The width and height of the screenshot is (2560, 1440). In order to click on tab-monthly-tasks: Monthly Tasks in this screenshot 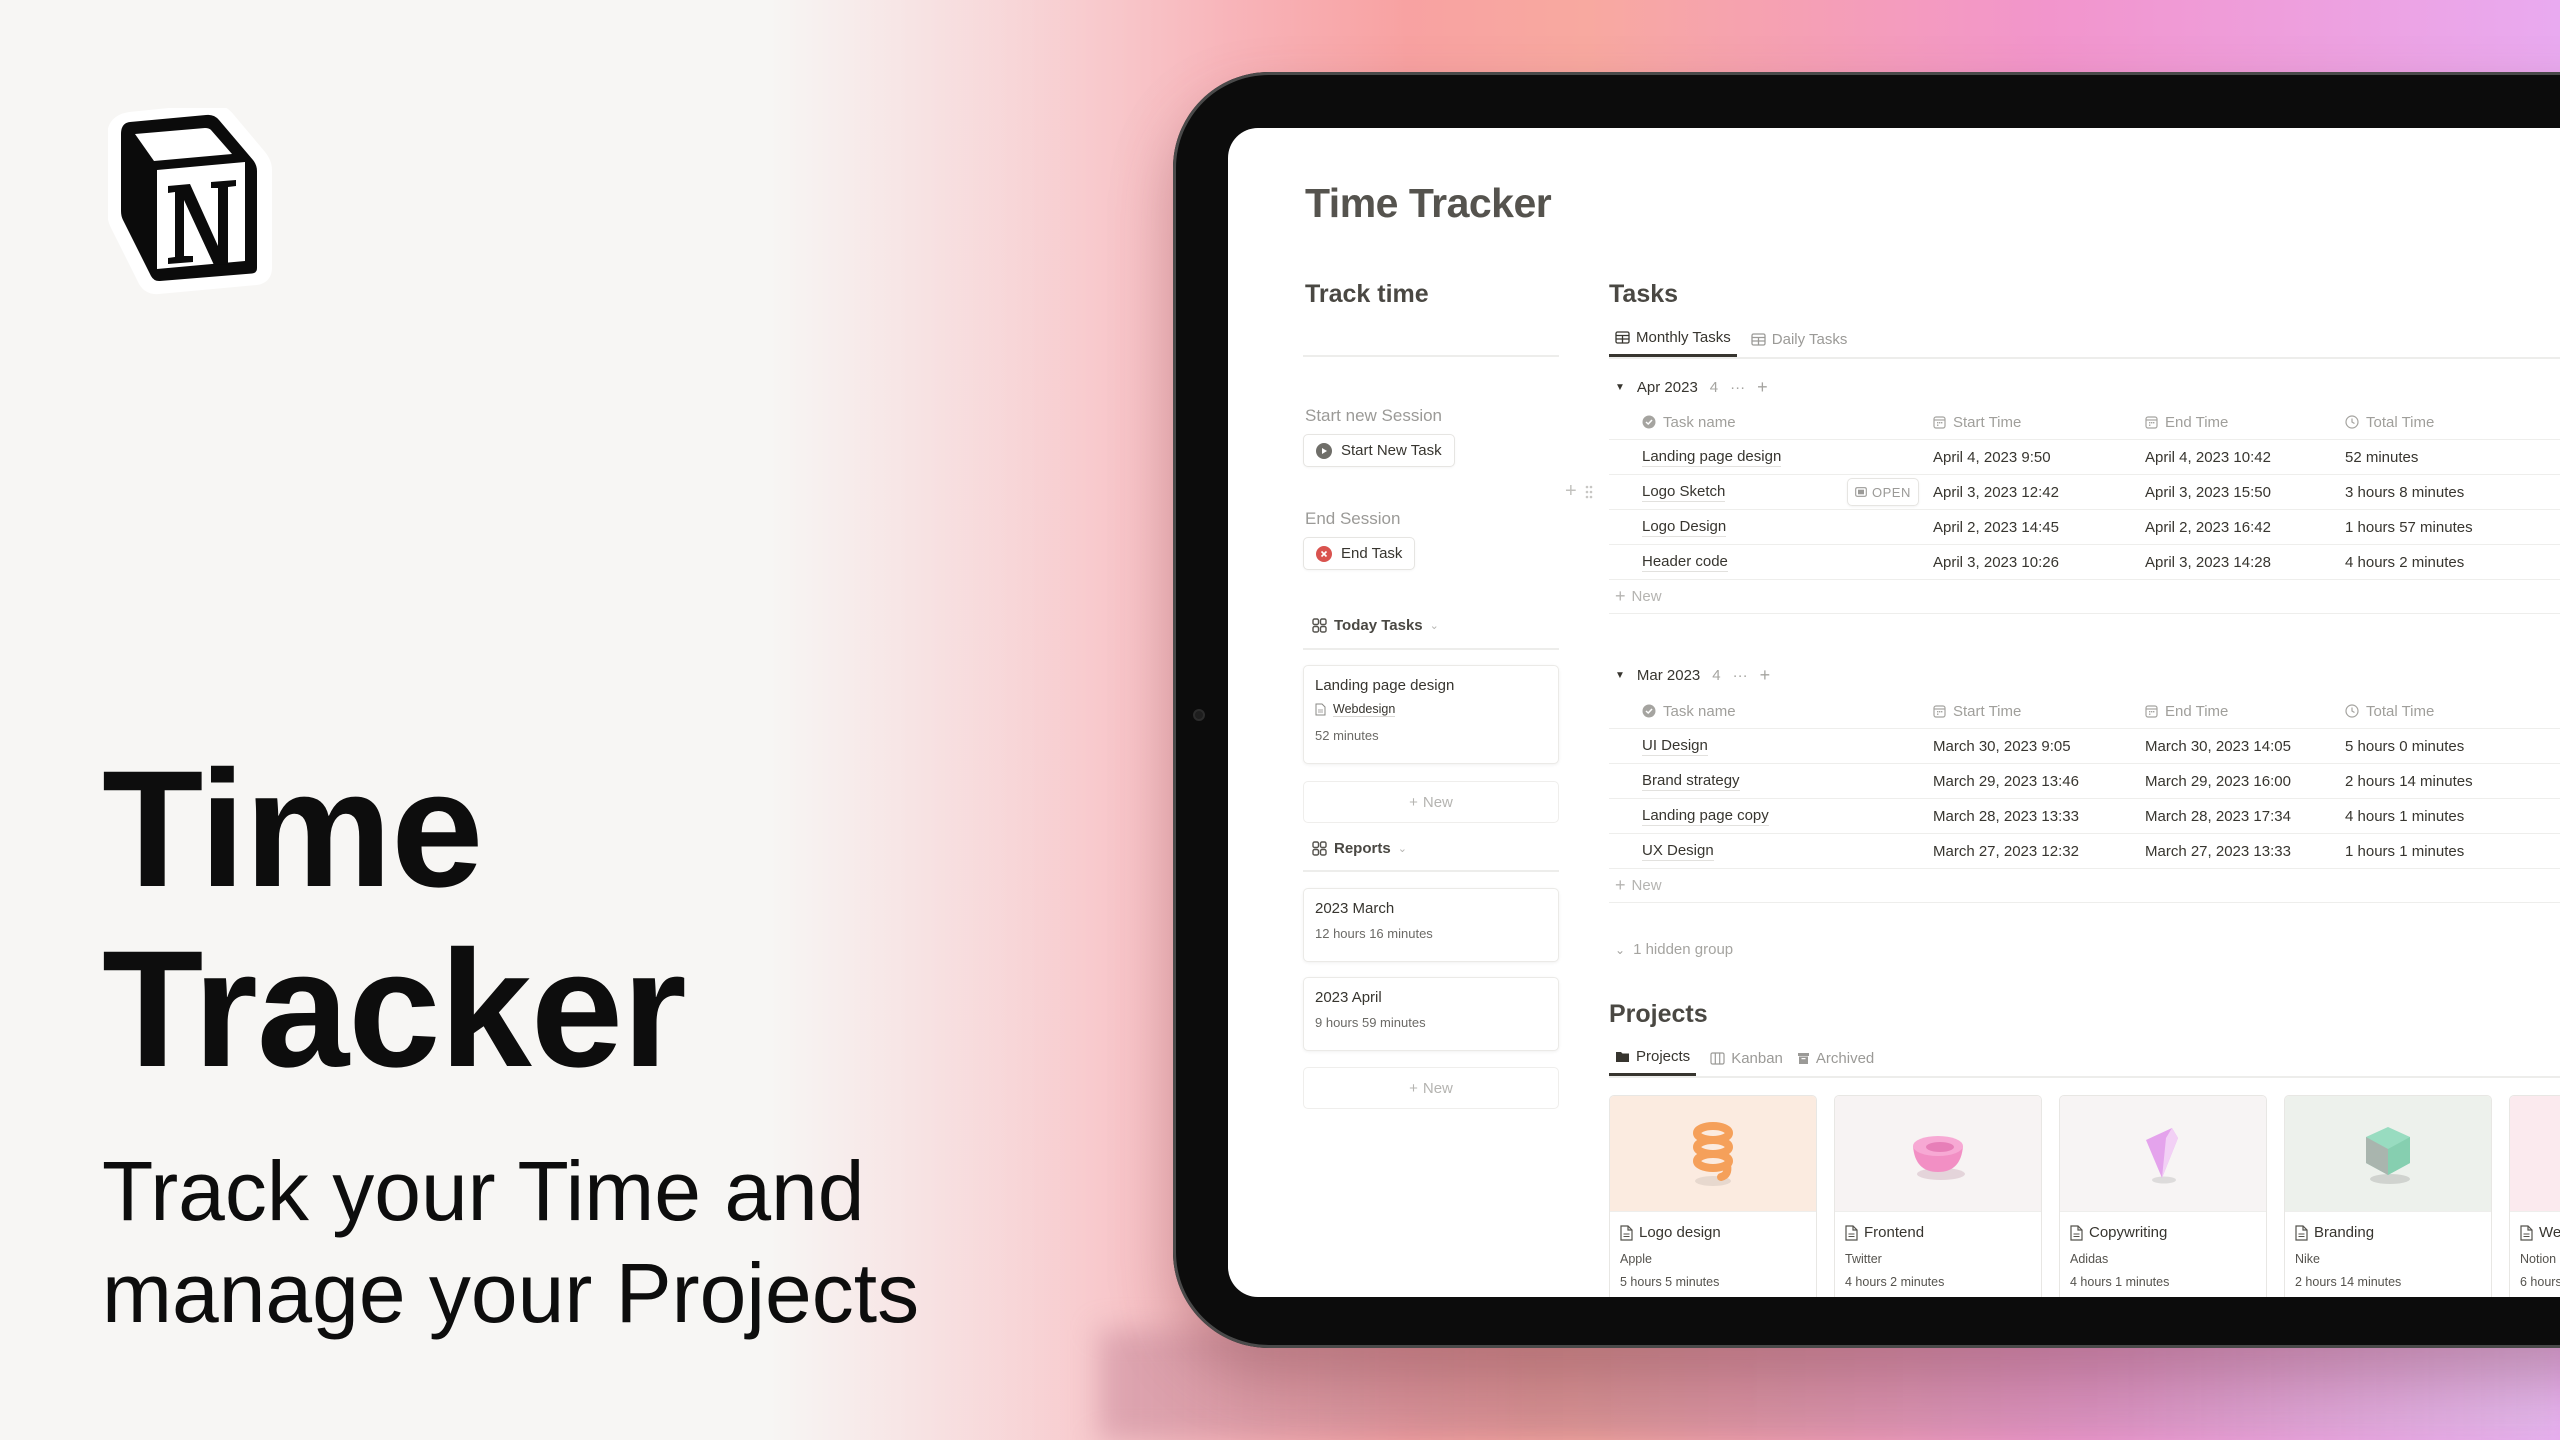, I will do `click(1673, 343)`.